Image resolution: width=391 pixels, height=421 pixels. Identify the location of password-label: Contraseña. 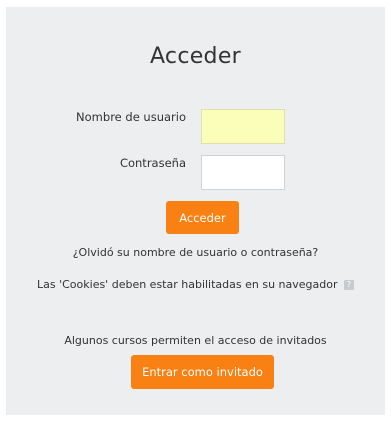
(152, 163).